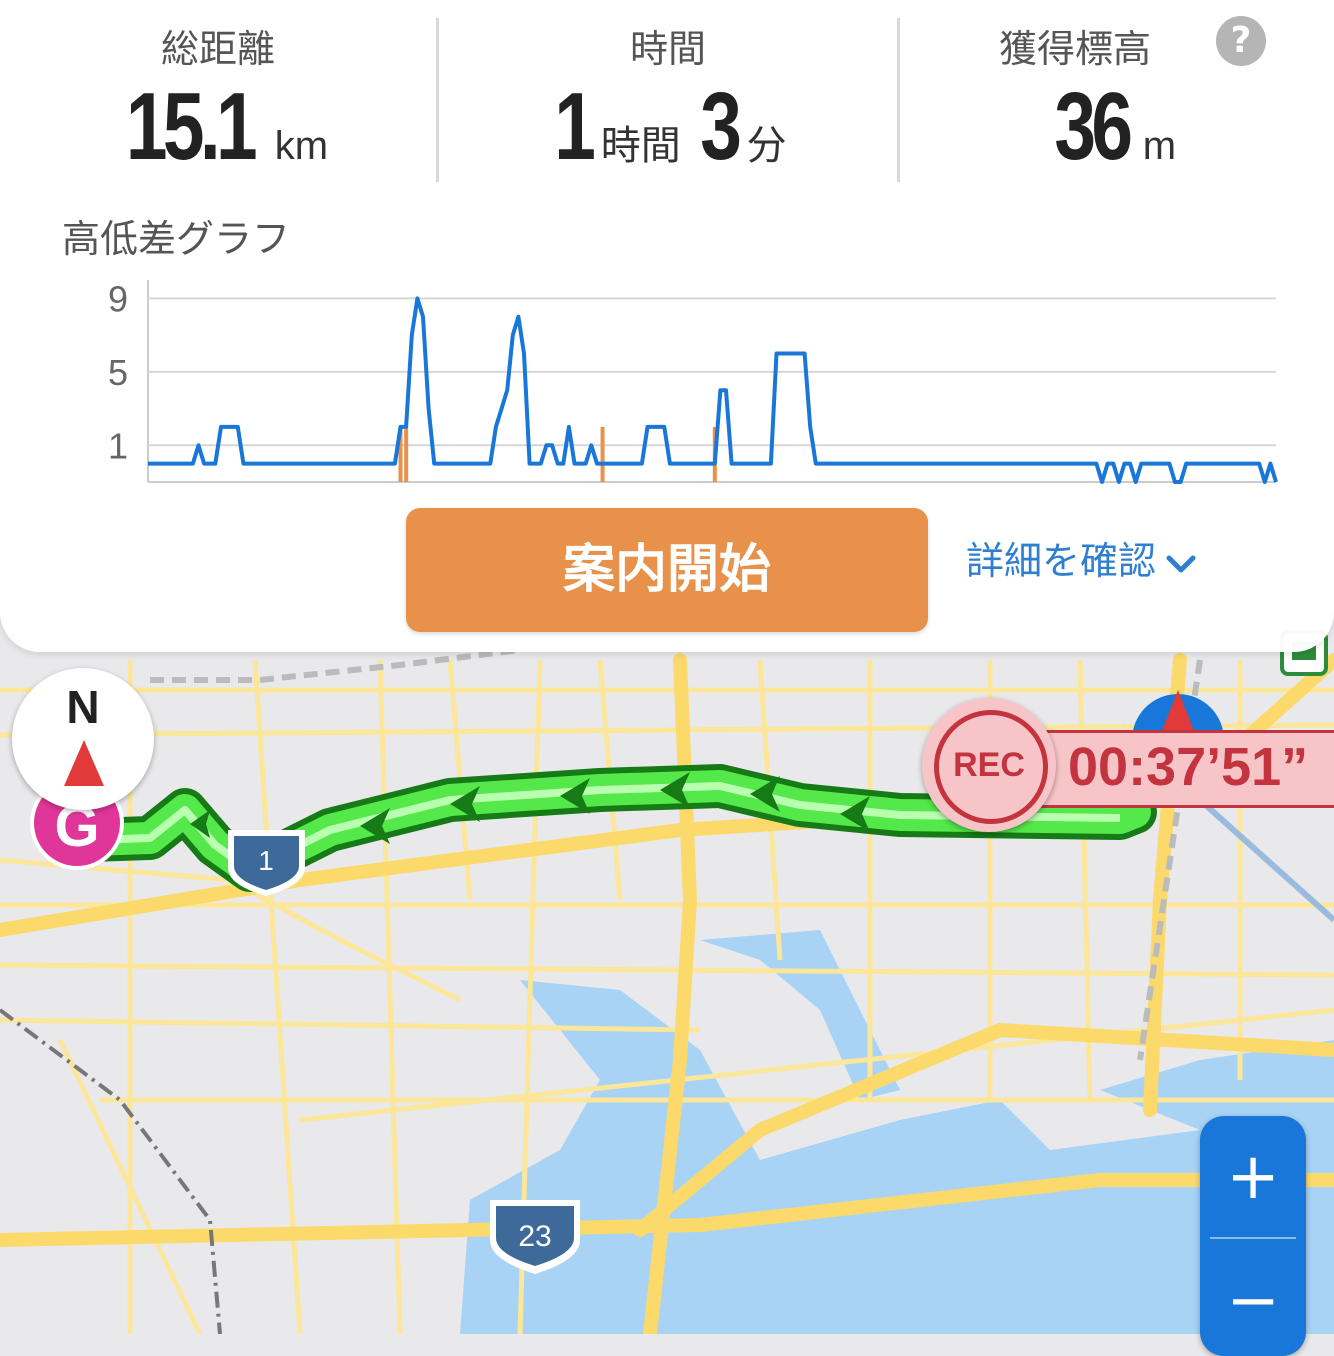  What do you see at coordinates (667, 570) in the screenshot?
I see `start-guidance-button: 案内開始` at bounding box center [667, 570].